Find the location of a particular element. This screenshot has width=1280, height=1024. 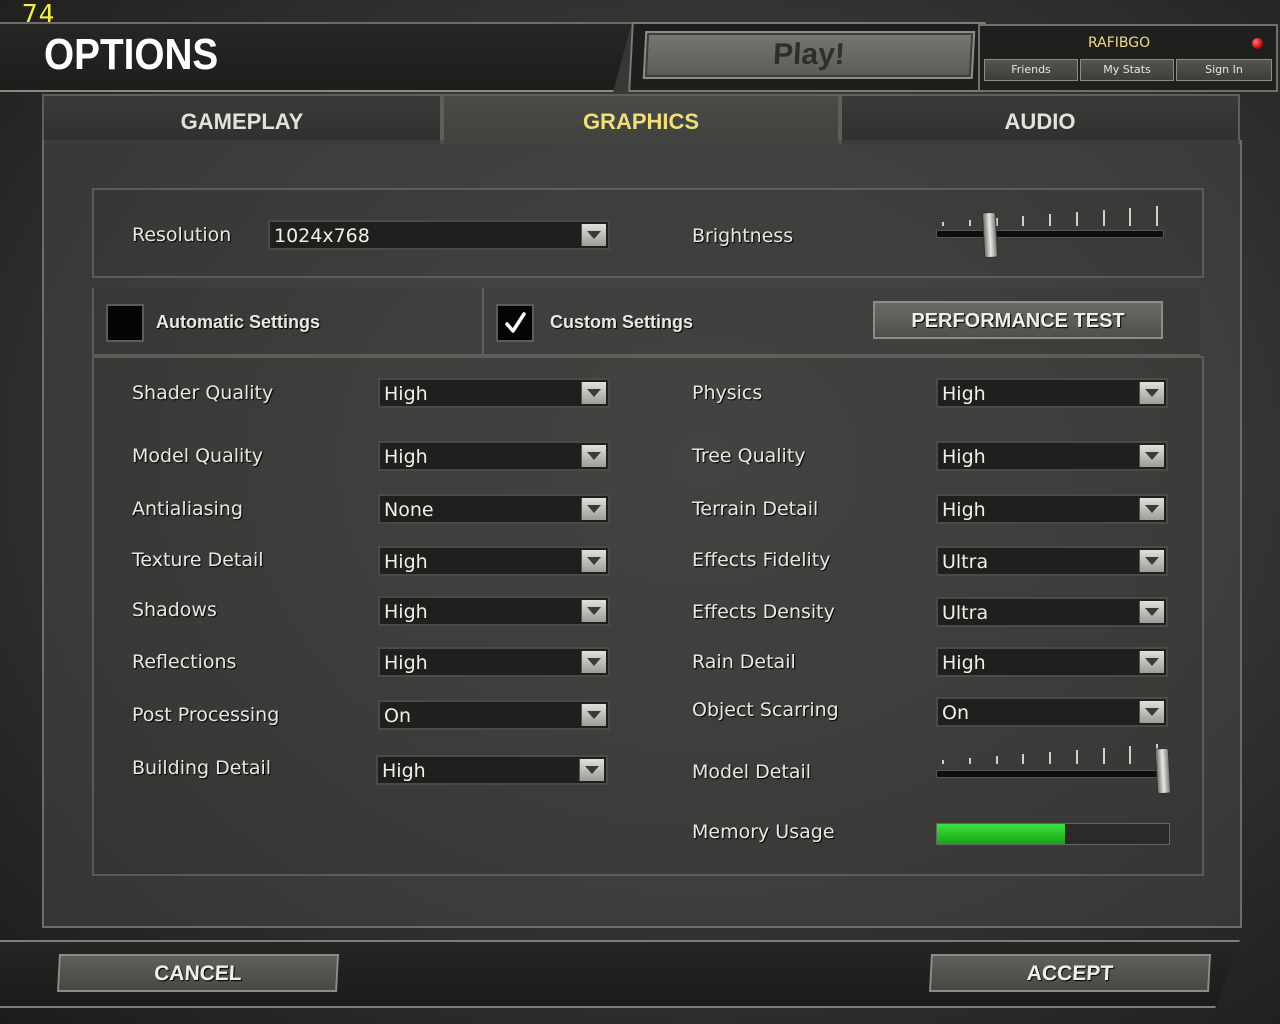

setting-label-antialiasing: Antialiasing is located at coordinates (187, 509).